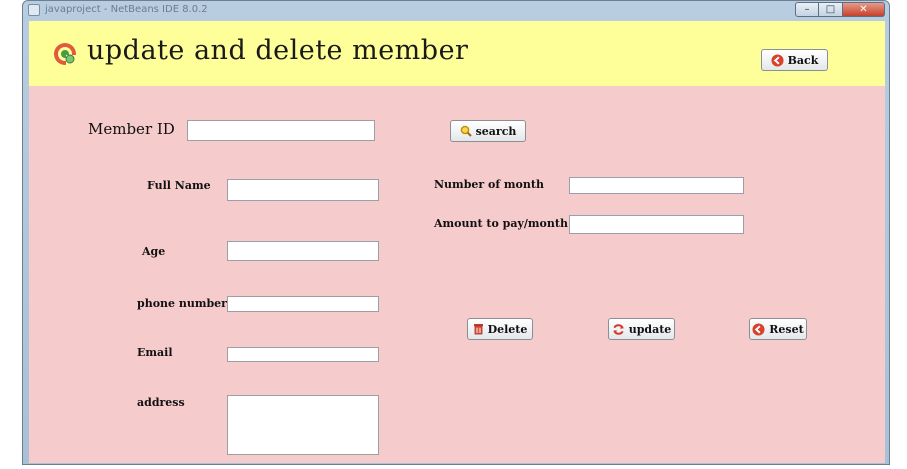 The width and height of the screenshot is (907, 469). I want to click on phone-number-field, so click(303, 304).